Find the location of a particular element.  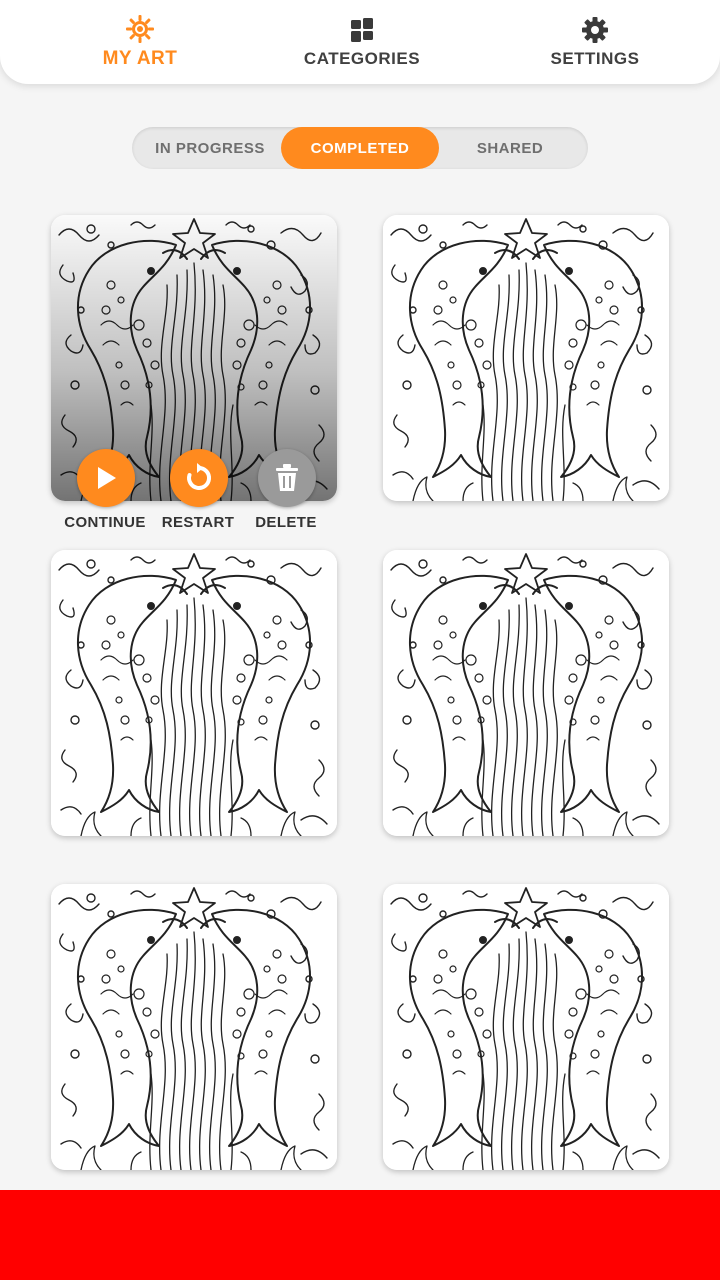

sun-gear-icon is located at coordinates (140, 29).